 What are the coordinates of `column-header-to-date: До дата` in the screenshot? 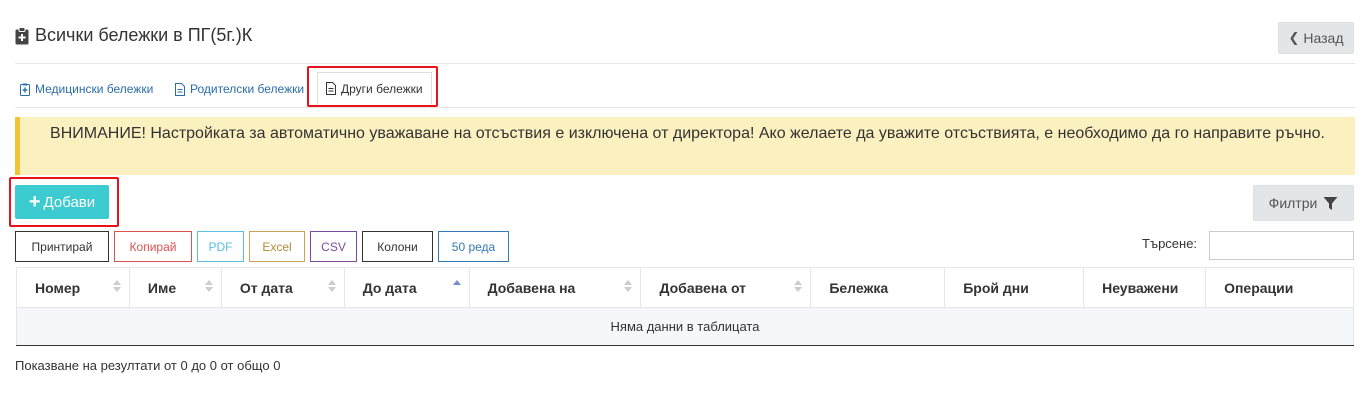 It's located at (407, 287).